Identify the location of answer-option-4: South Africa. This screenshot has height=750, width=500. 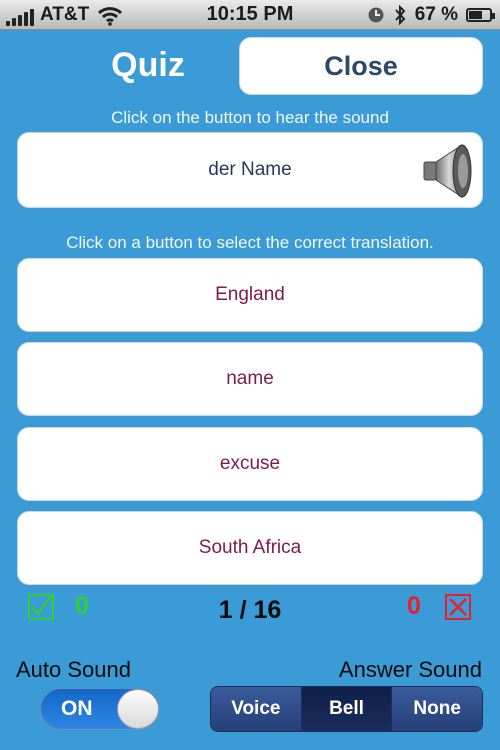
(250, 548).